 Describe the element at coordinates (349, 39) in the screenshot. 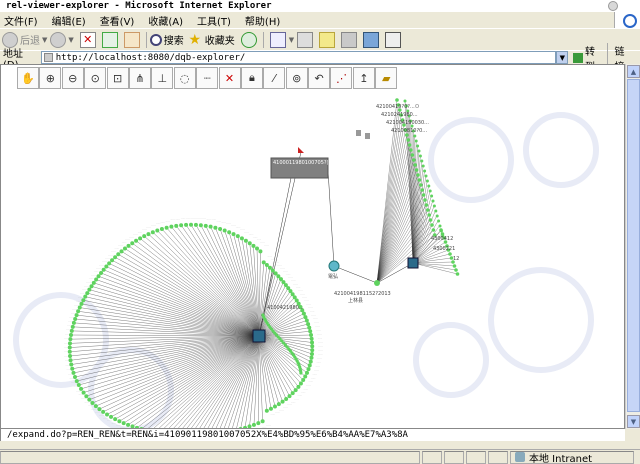

I see `discuss-icon` at that location.